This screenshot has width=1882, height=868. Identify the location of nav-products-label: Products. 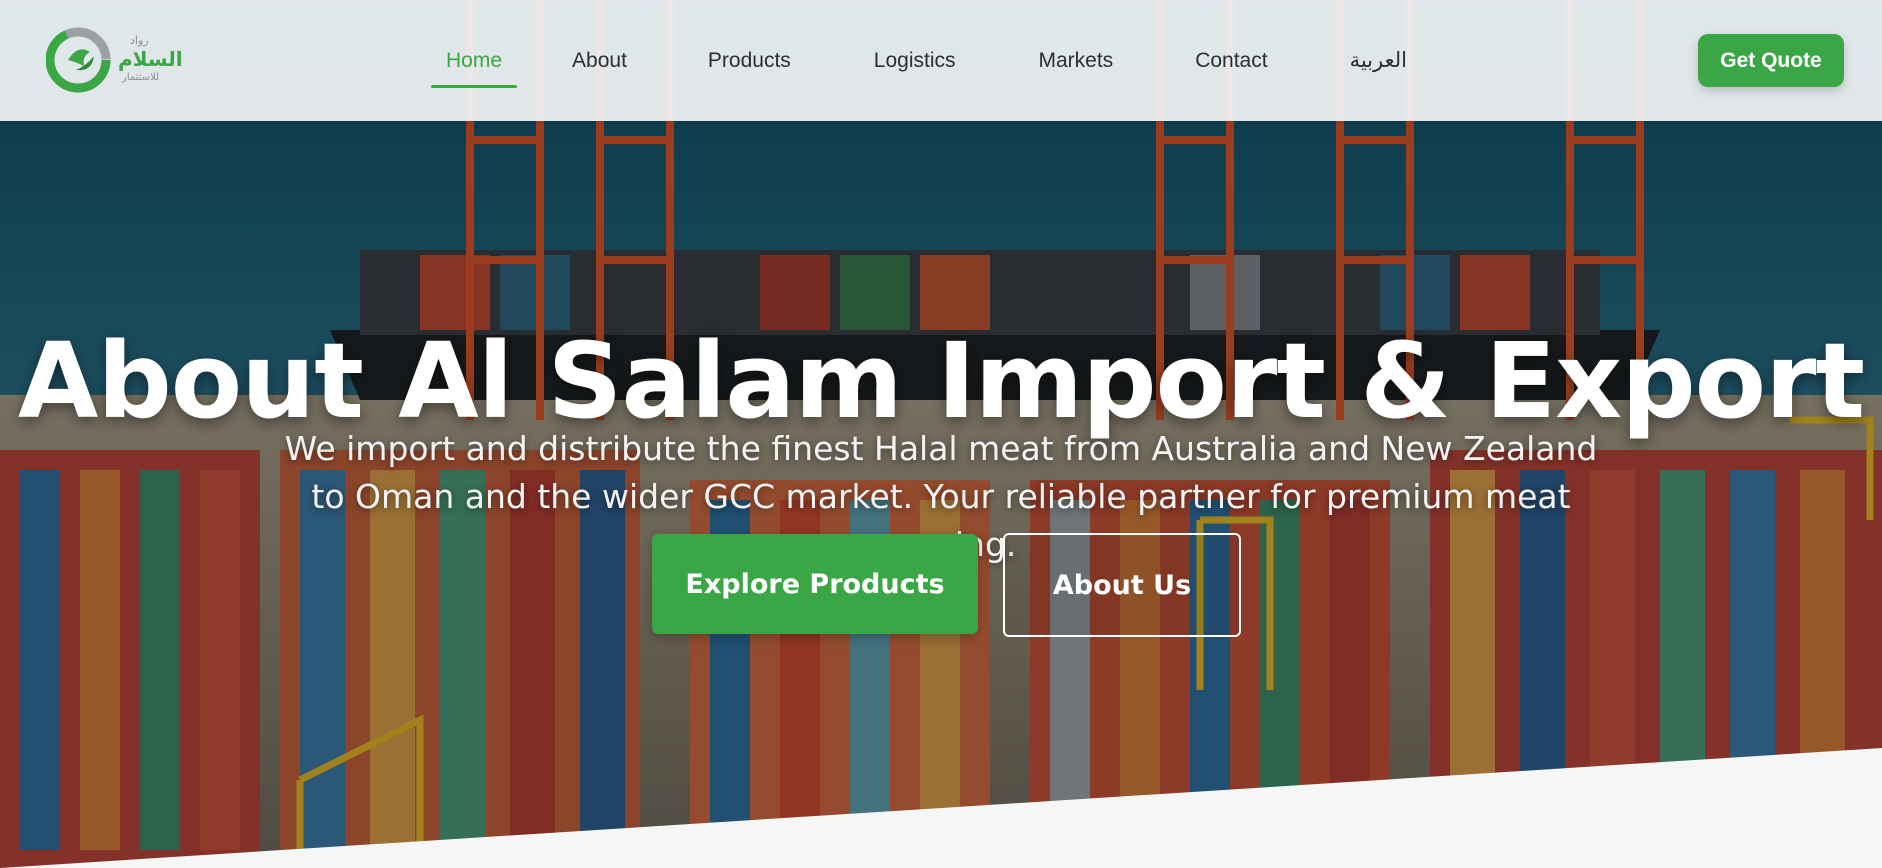
(749, 60).